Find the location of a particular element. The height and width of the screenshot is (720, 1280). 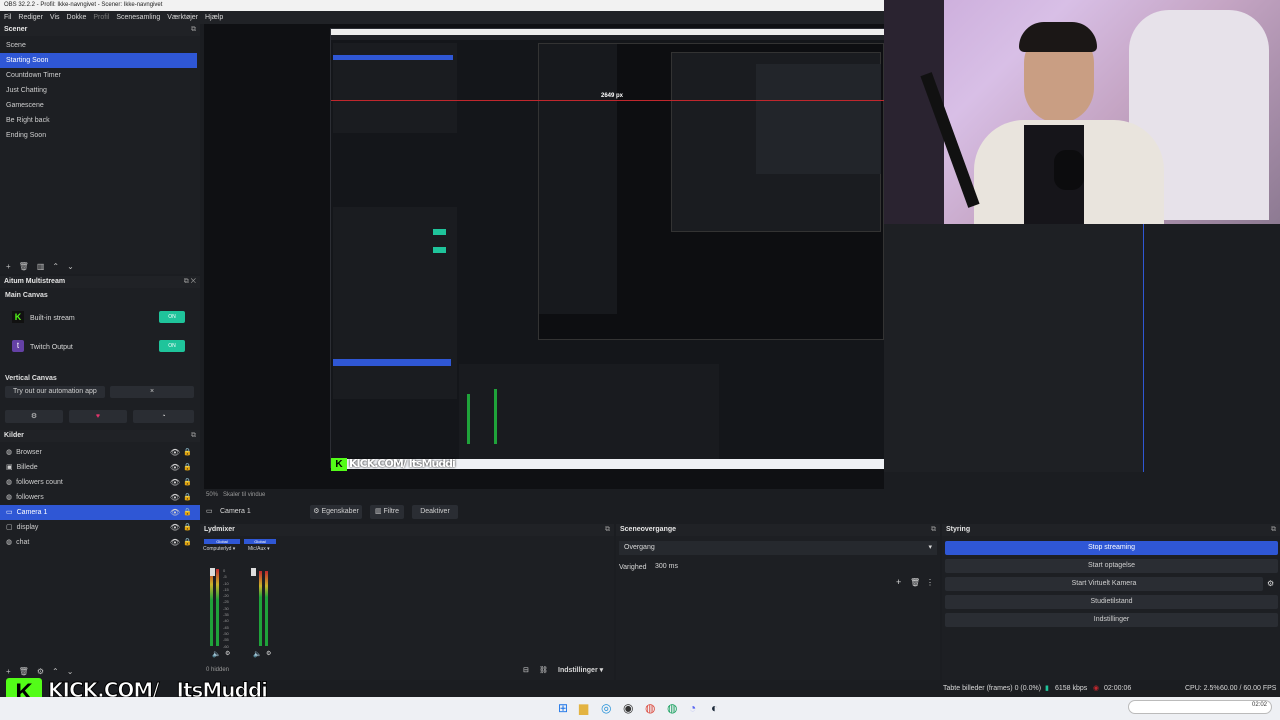

stop-streaming-button: Stop streaming is located at coordinates (1111, 548).